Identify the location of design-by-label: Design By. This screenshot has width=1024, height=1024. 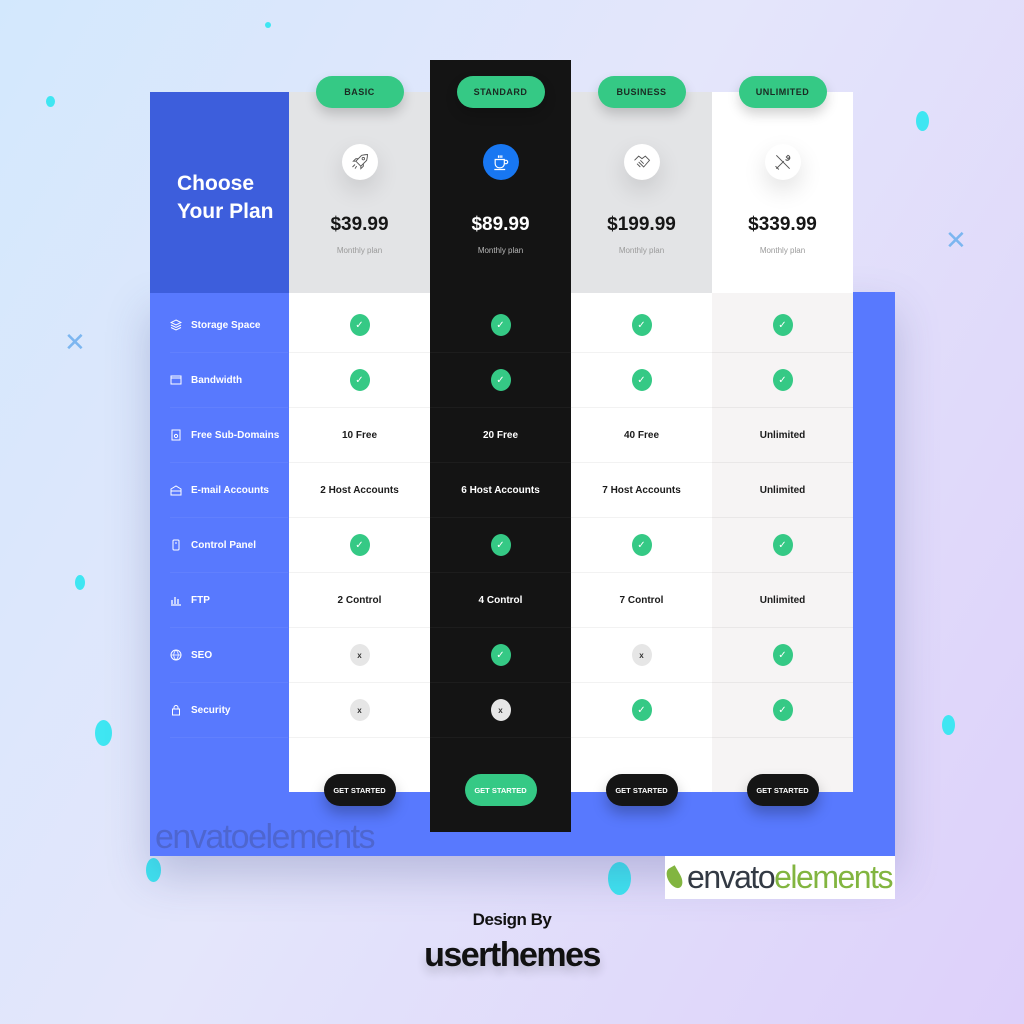
(512, 919).